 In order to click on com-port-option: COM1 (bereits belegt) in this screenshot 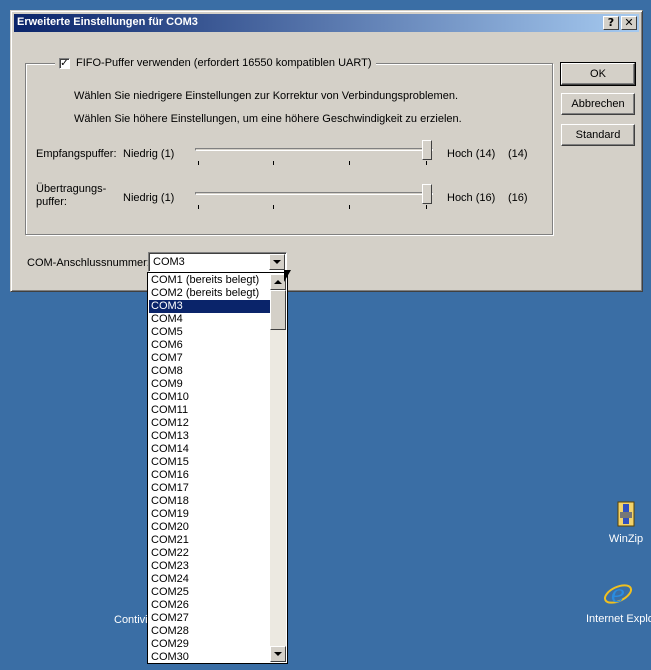, I will do `click(210, 280)`.